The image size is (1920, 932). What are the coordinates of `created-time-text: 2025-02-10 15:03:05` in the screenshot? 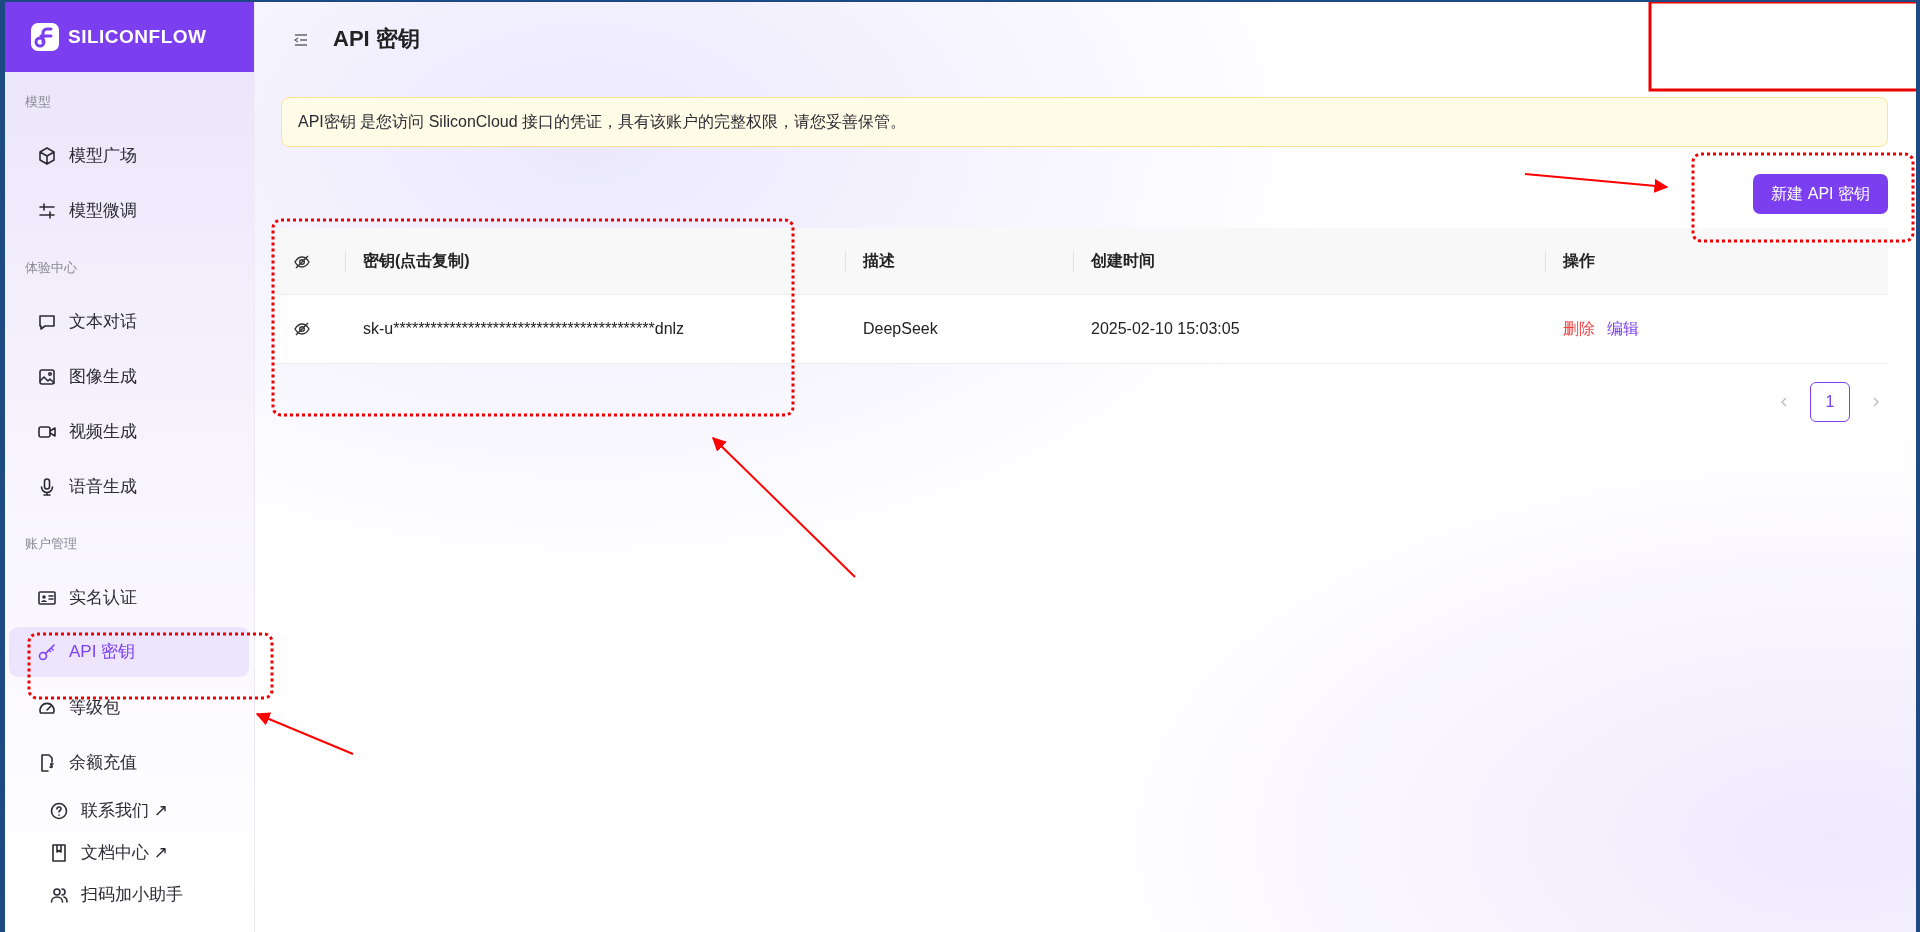 It's located at (1165, 328).